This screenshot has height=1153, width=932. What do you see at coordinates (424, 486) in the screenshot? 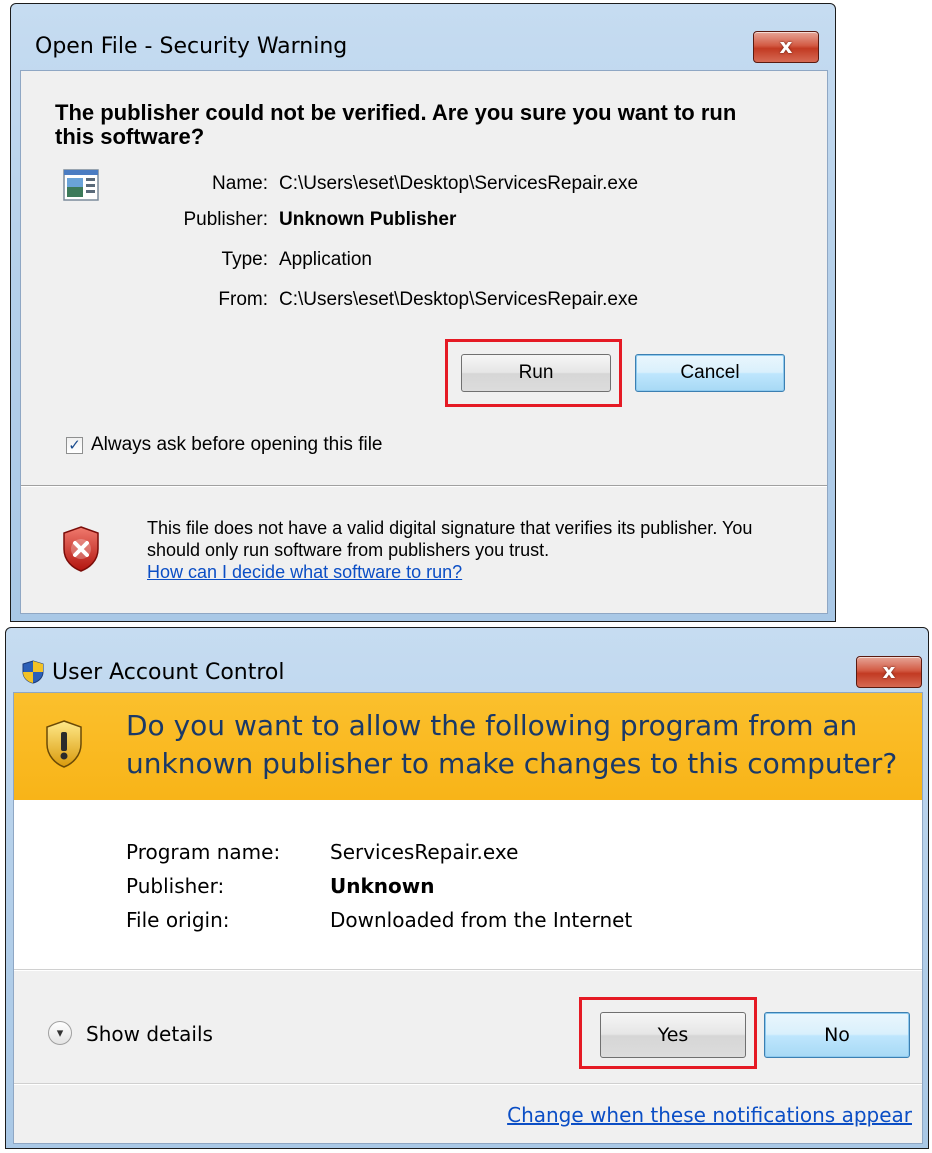
I see `security-warning-separator` at bounding box center [424, 486].